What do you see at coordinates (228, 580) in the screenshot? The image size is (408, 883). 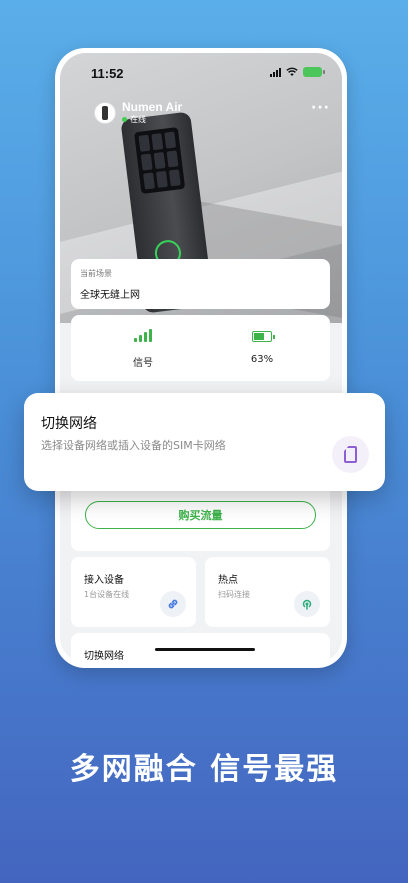 I see `hotspot-title: 热点` at bounding box center [228, 580].